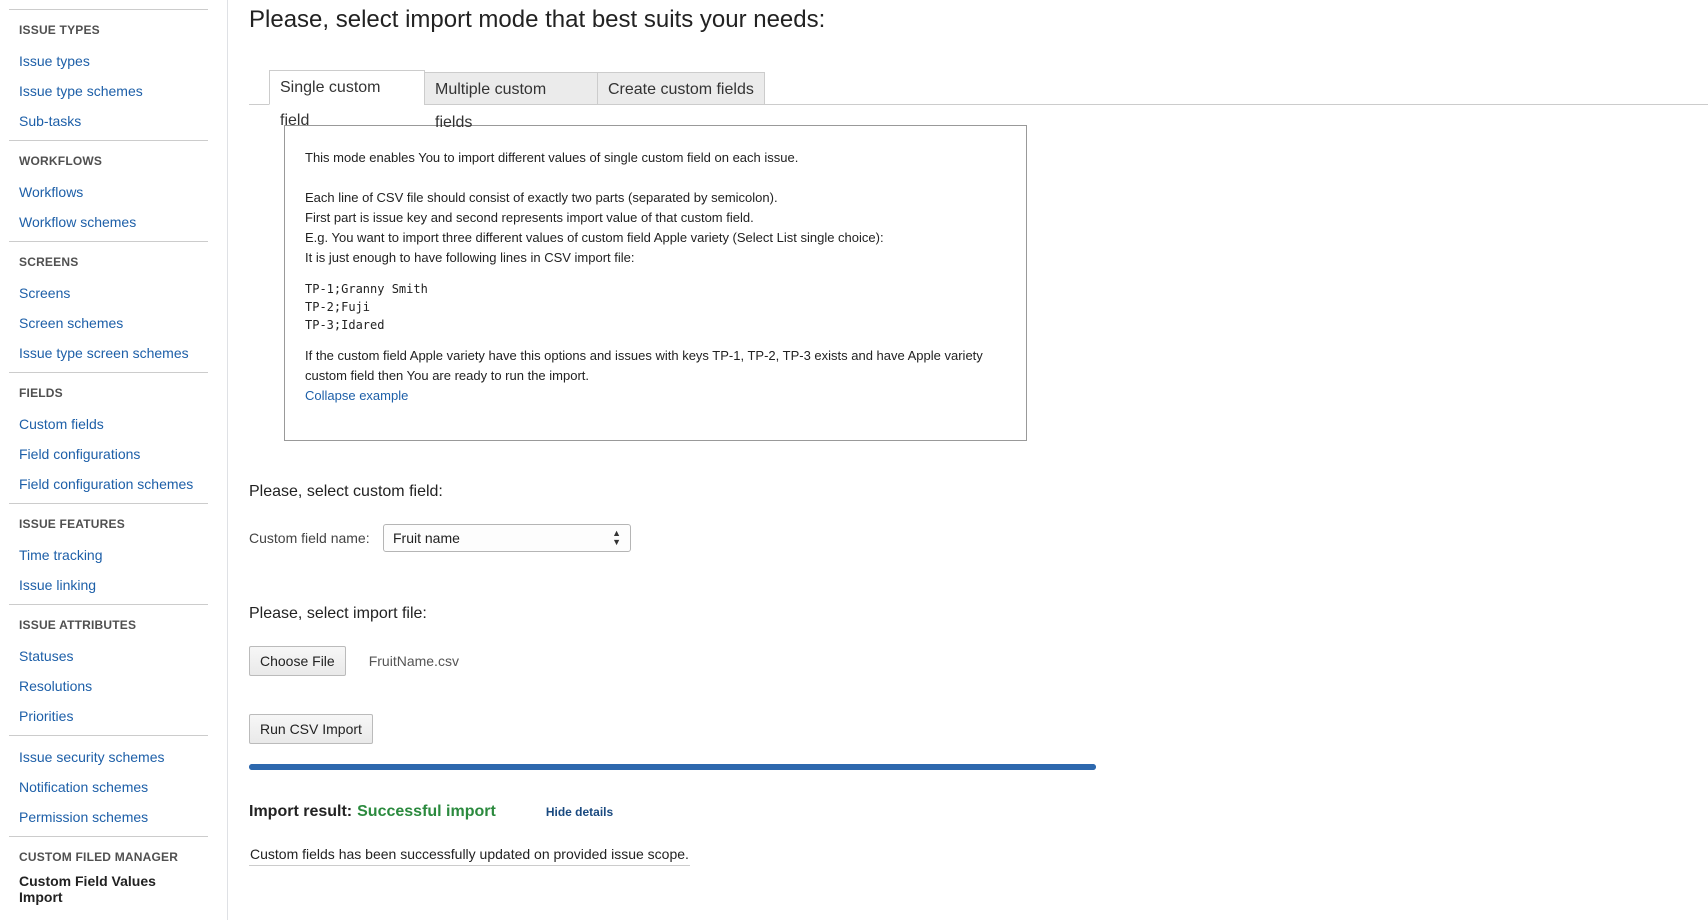 The height and width of the screenshot is (920, 1708). What do you see at coordinates (72, 524) in the screenshot?
I see `sidebar-heading: ISSUE FEATURES` at bounding box center [72, 524].